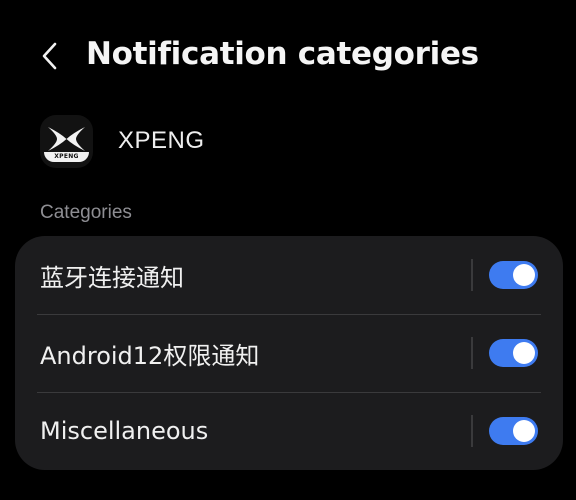 This screenshot has height=500, width=576. I want to click on category-row-android12-permission: Android12权限通知, so click(289, 353).